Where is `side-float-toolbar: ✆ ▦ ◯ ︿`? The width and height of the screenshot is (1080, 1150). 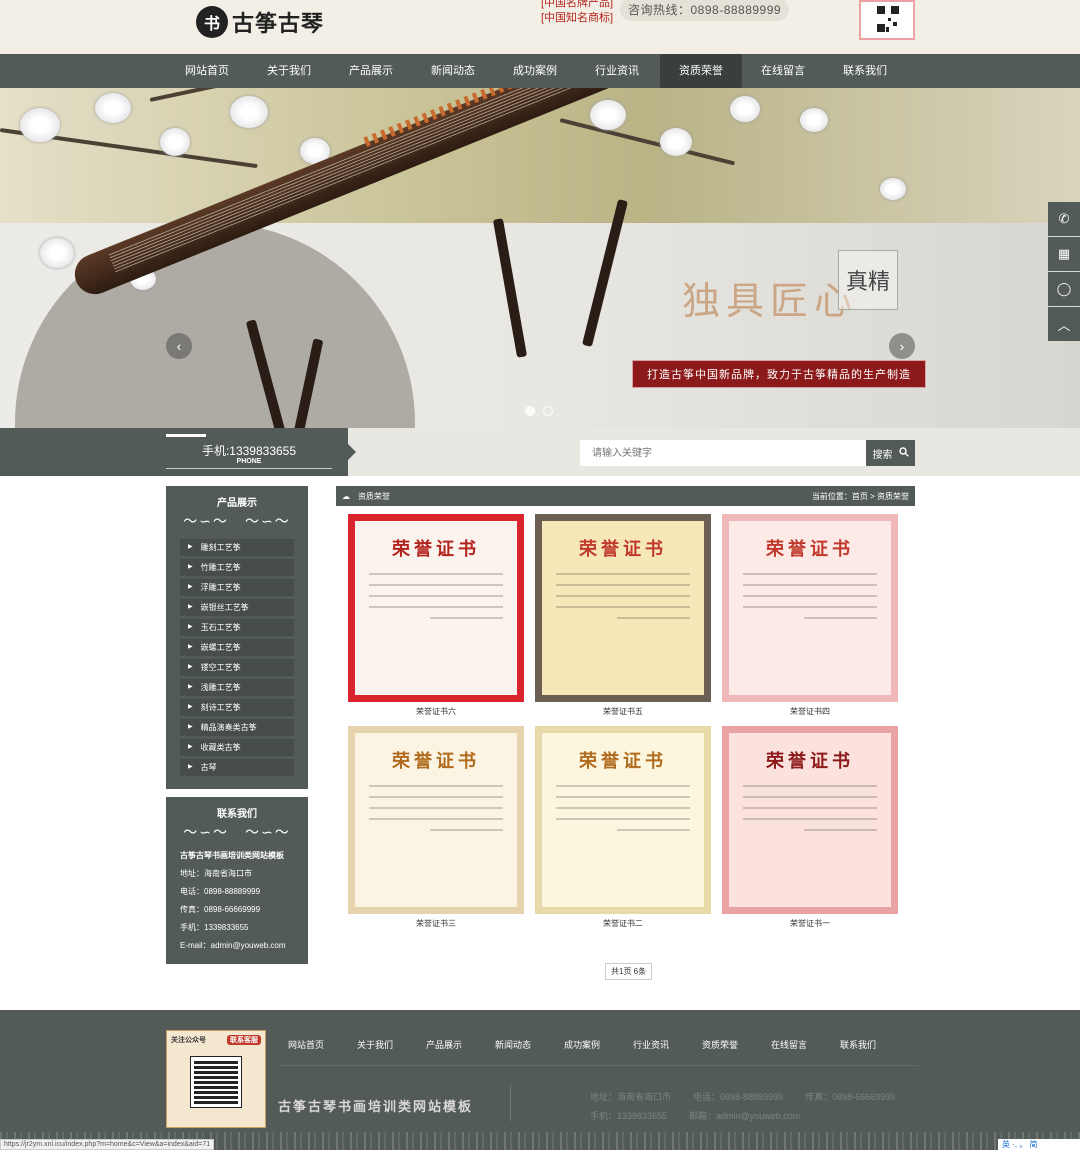 side-float-toolbar: ✆ ▦ ◯ ︿ is located at coordinates (1064, 271).